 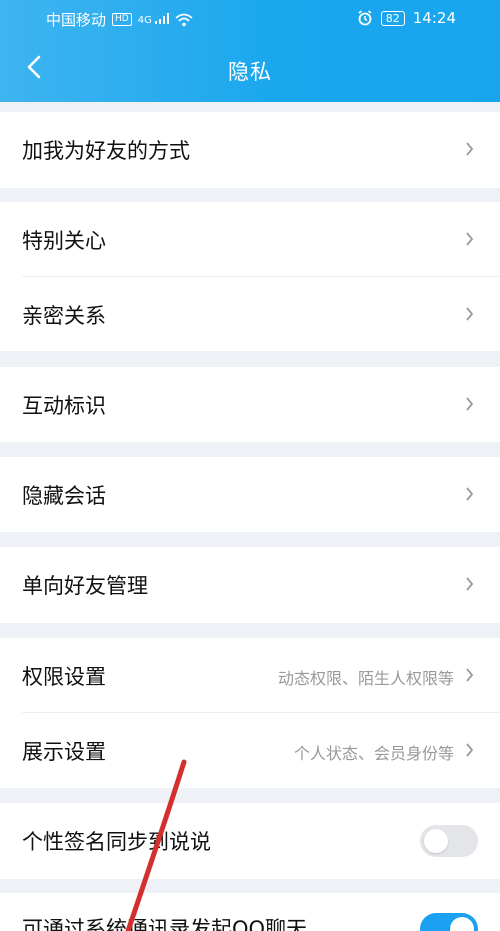 I want to click on settings-group-contacts-chat: 可通过系统通讯录发起QQ聊天, so click(x=250, y=912).